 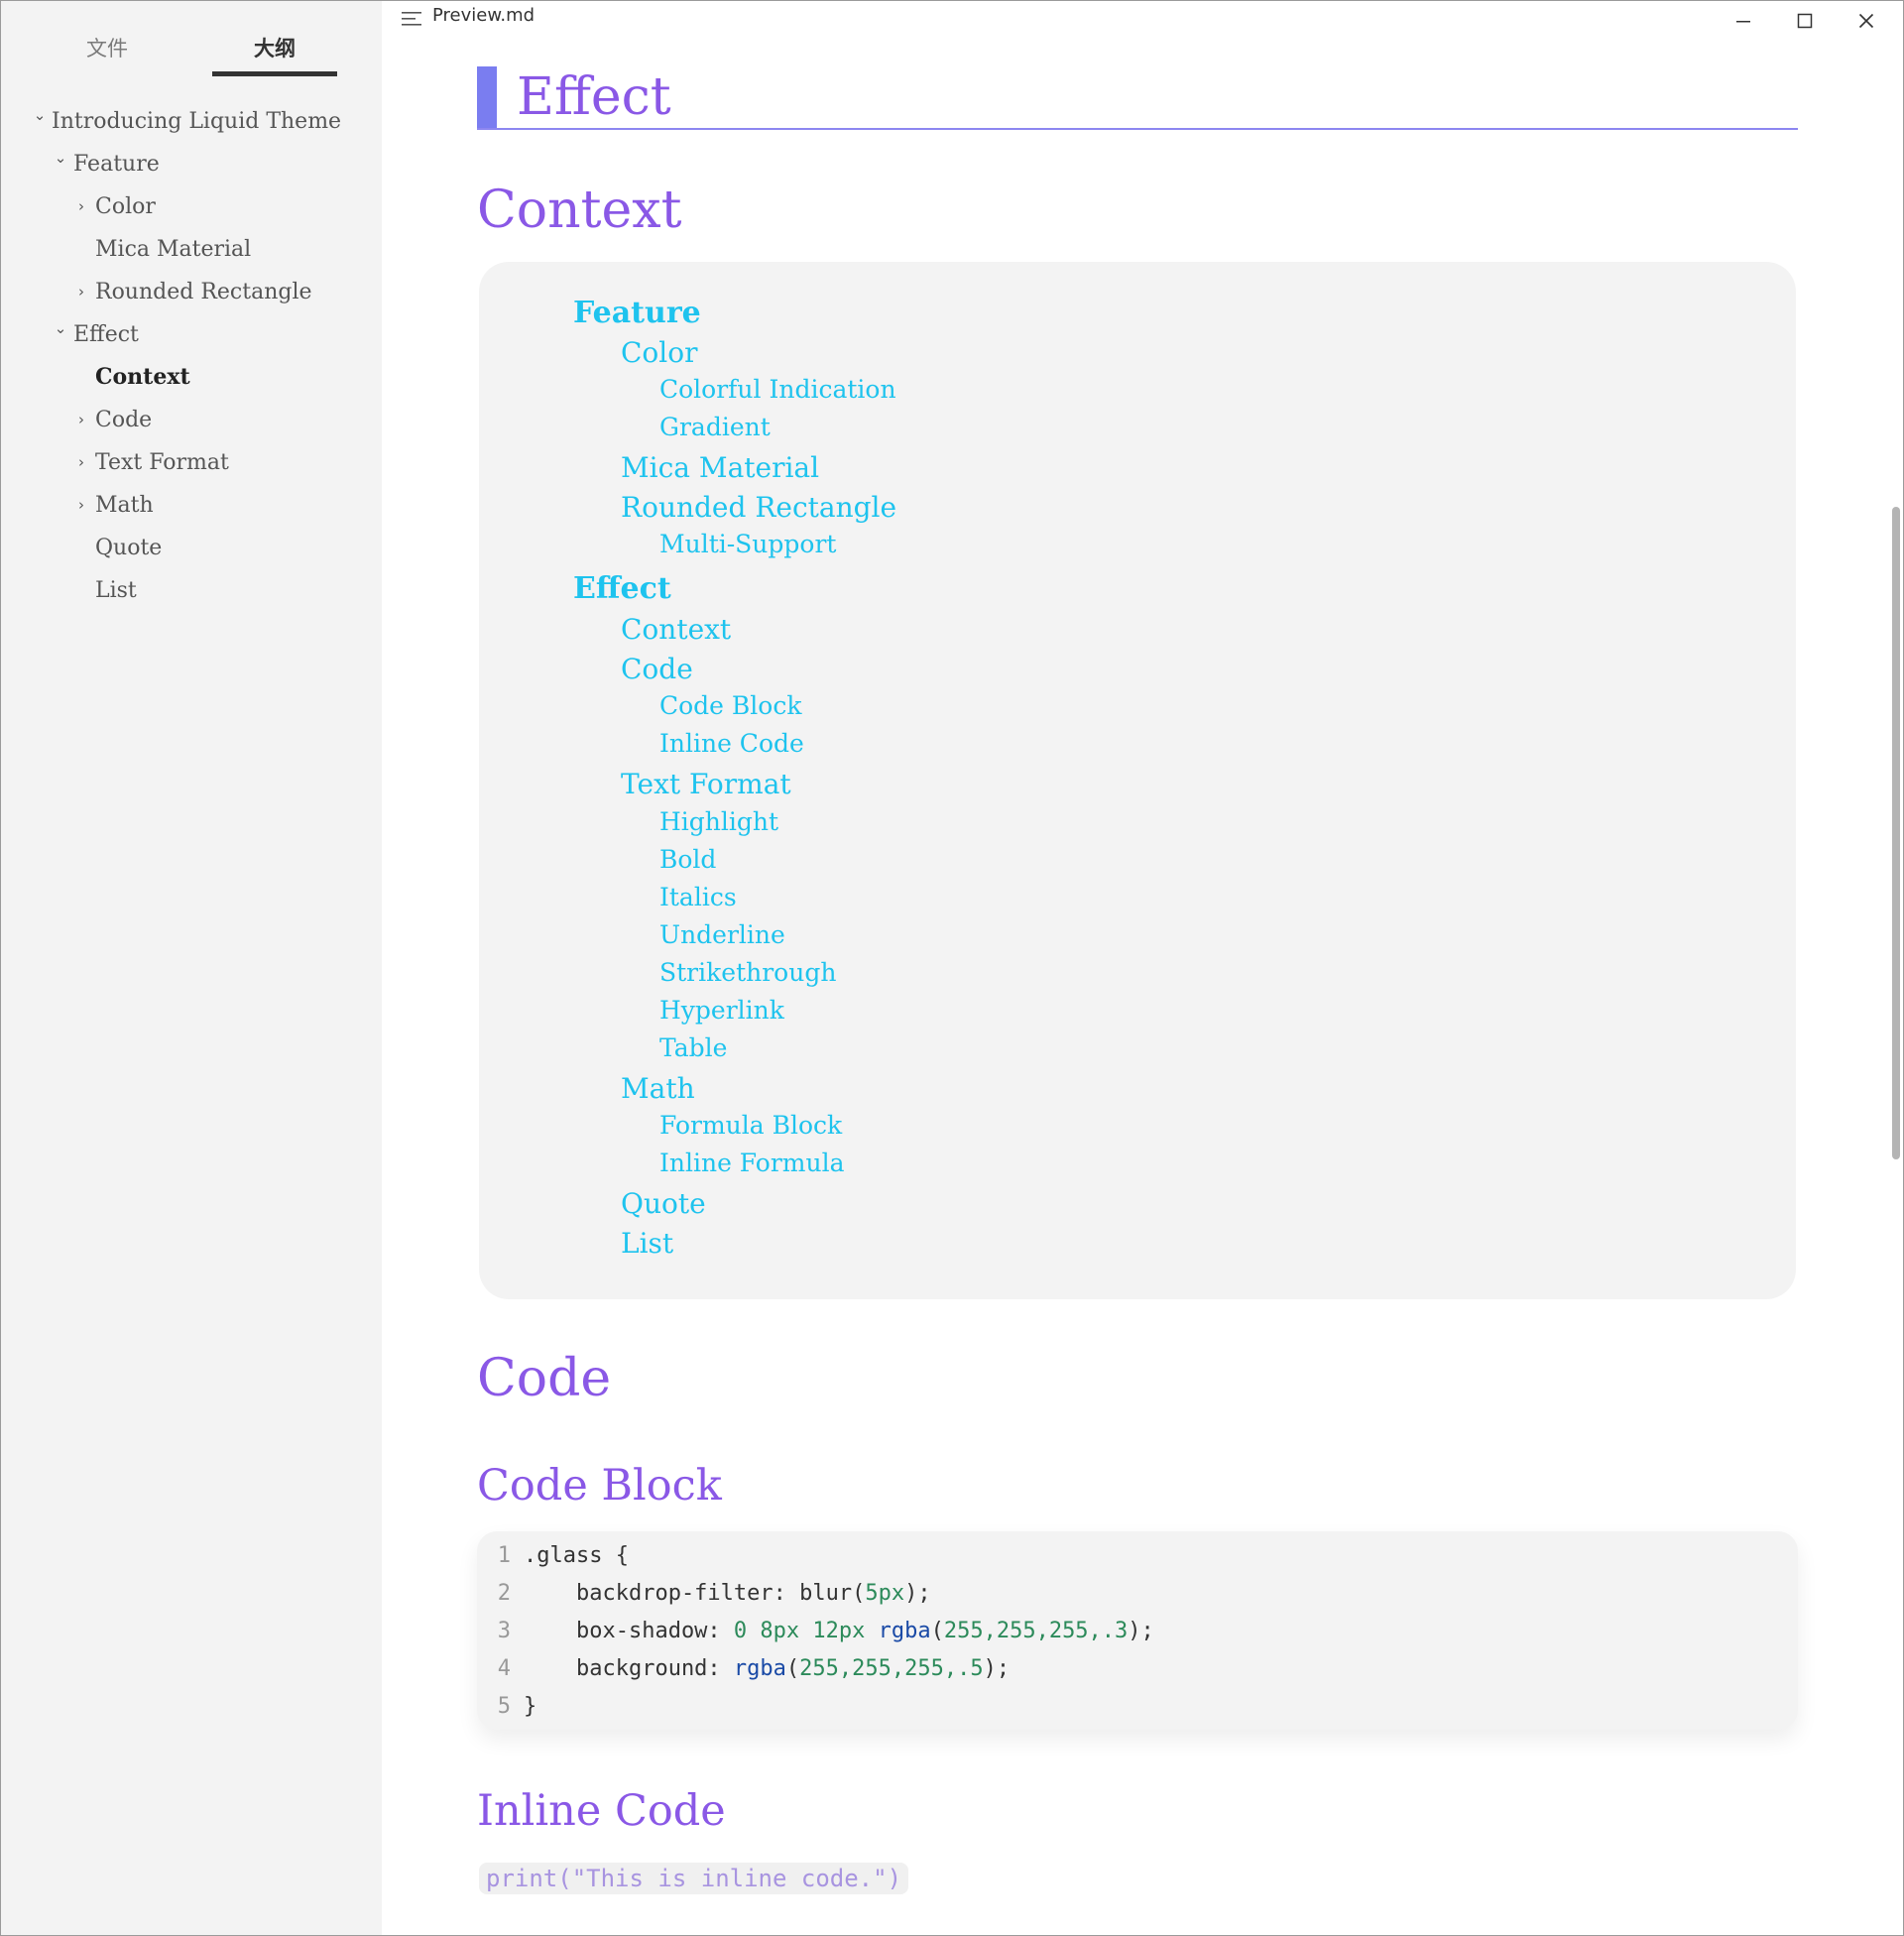 I want to click on code-token: }, so click(x=530, y=1706).